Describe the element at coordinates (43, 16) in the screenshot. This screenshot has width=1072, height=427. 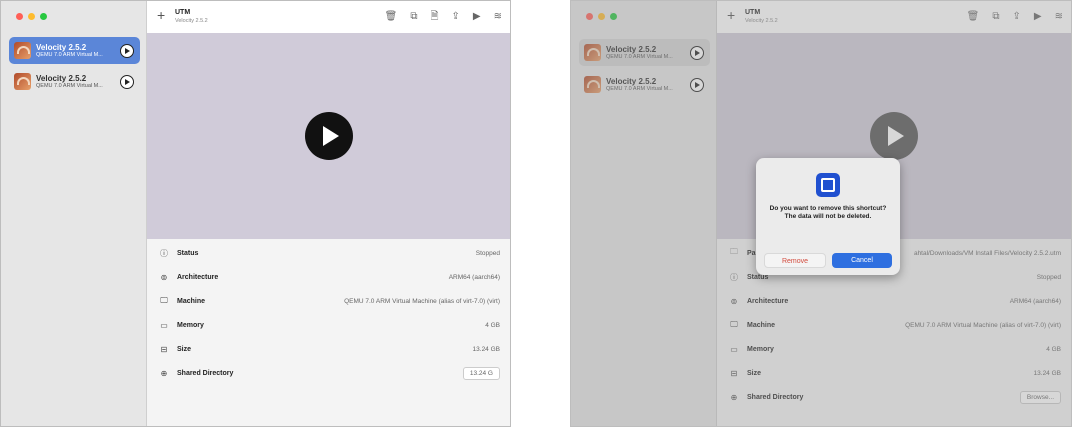
I see `zoom-window-button` at that location.